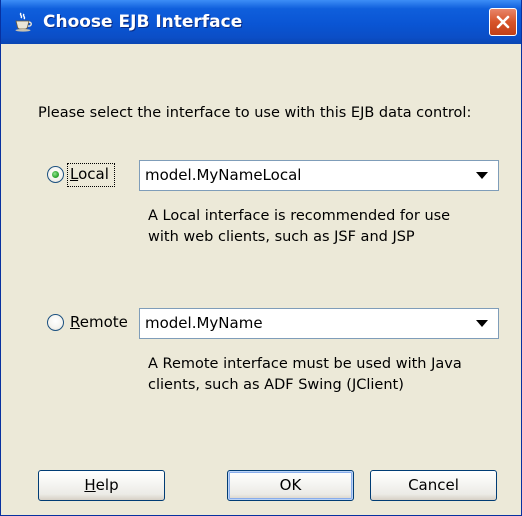 This screenshot has width=522, height=516. Describe the element at coordinates (107, 485) in the screenshot. I see `help-label-rest: elp` at that location.